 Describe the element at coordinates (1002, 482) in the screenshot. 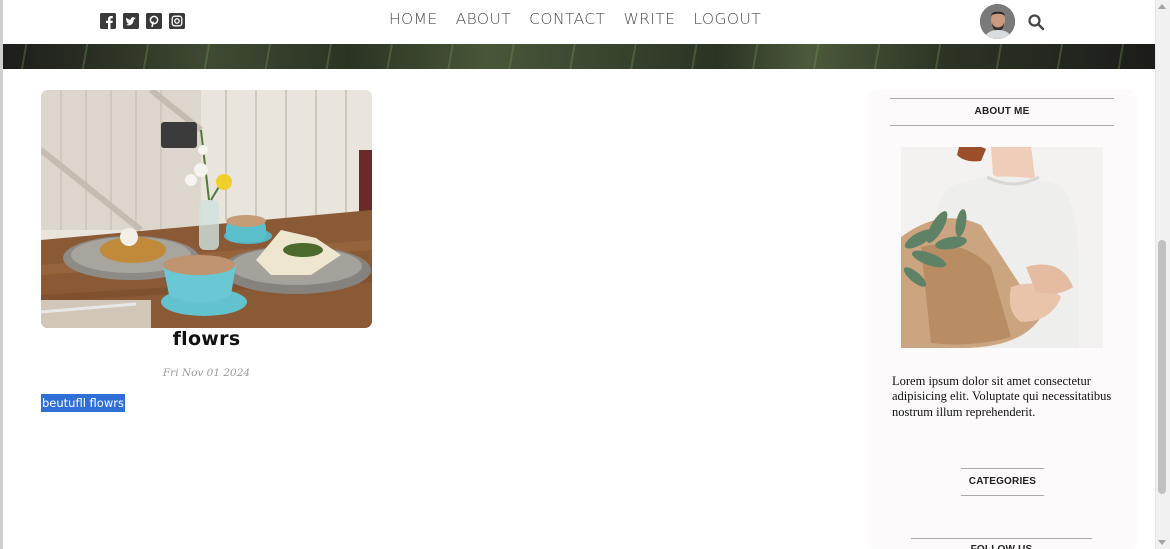

I see `categories-title: CATEGORIES` at that location.